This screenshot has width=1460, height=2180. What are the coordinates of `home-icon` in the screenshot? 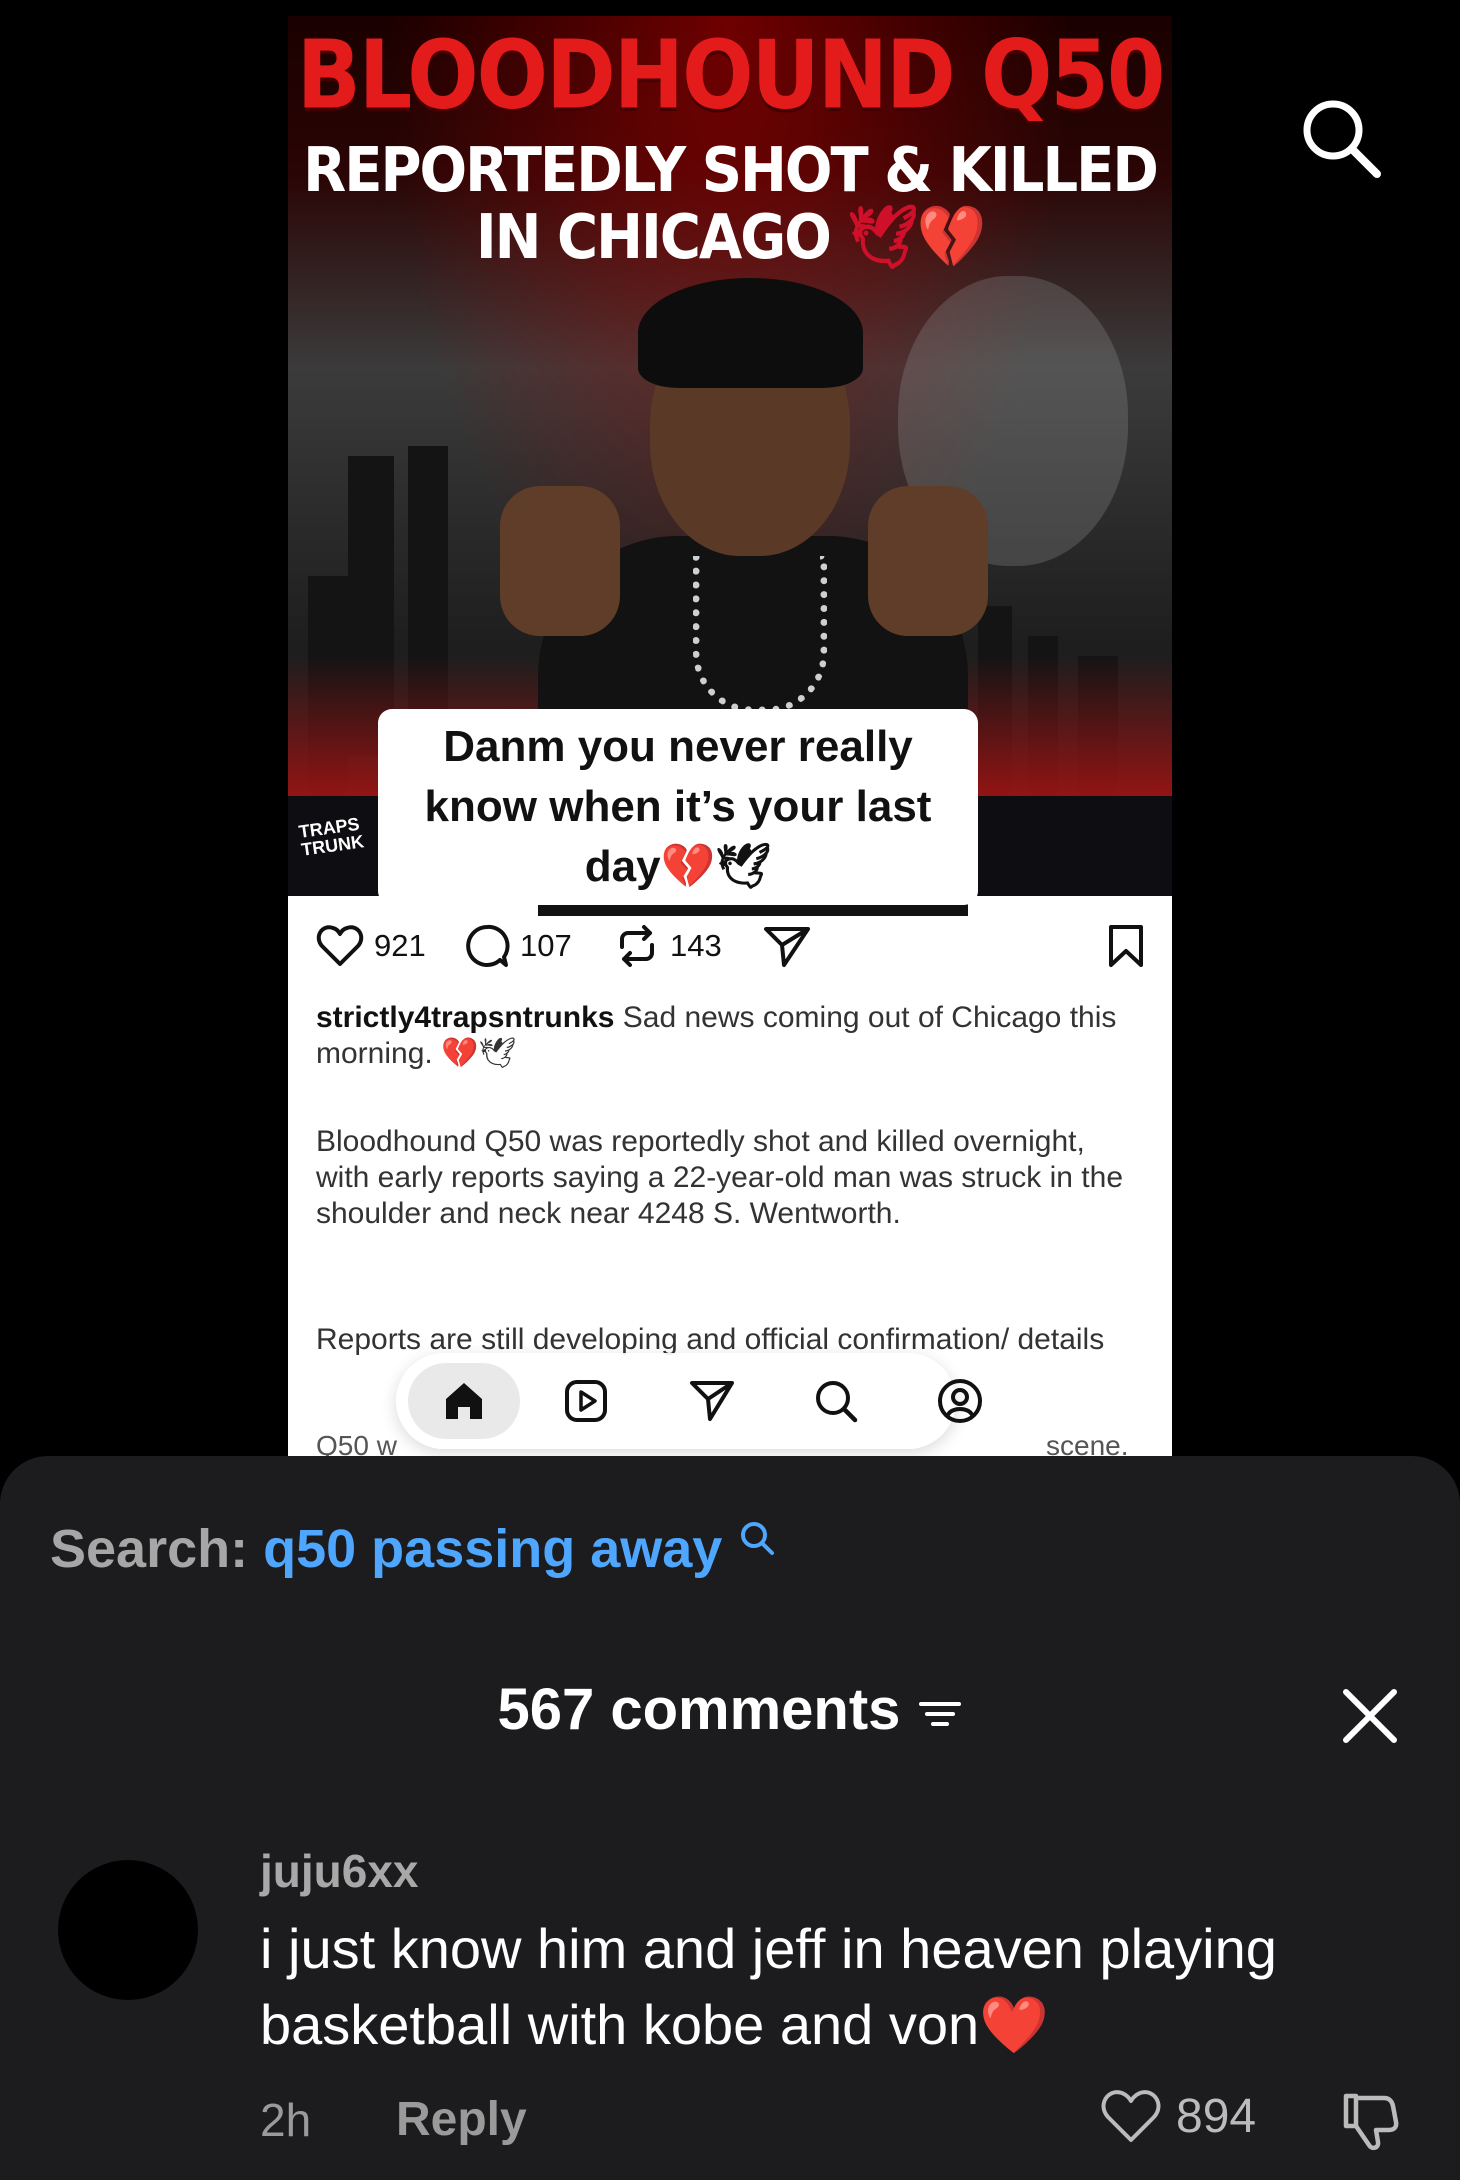 It's located at (464, 1401).